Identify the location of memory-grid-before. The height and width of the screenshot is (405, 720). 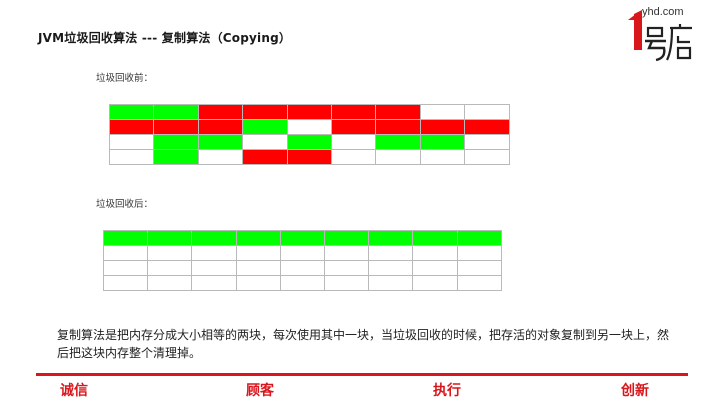
(309, 134).